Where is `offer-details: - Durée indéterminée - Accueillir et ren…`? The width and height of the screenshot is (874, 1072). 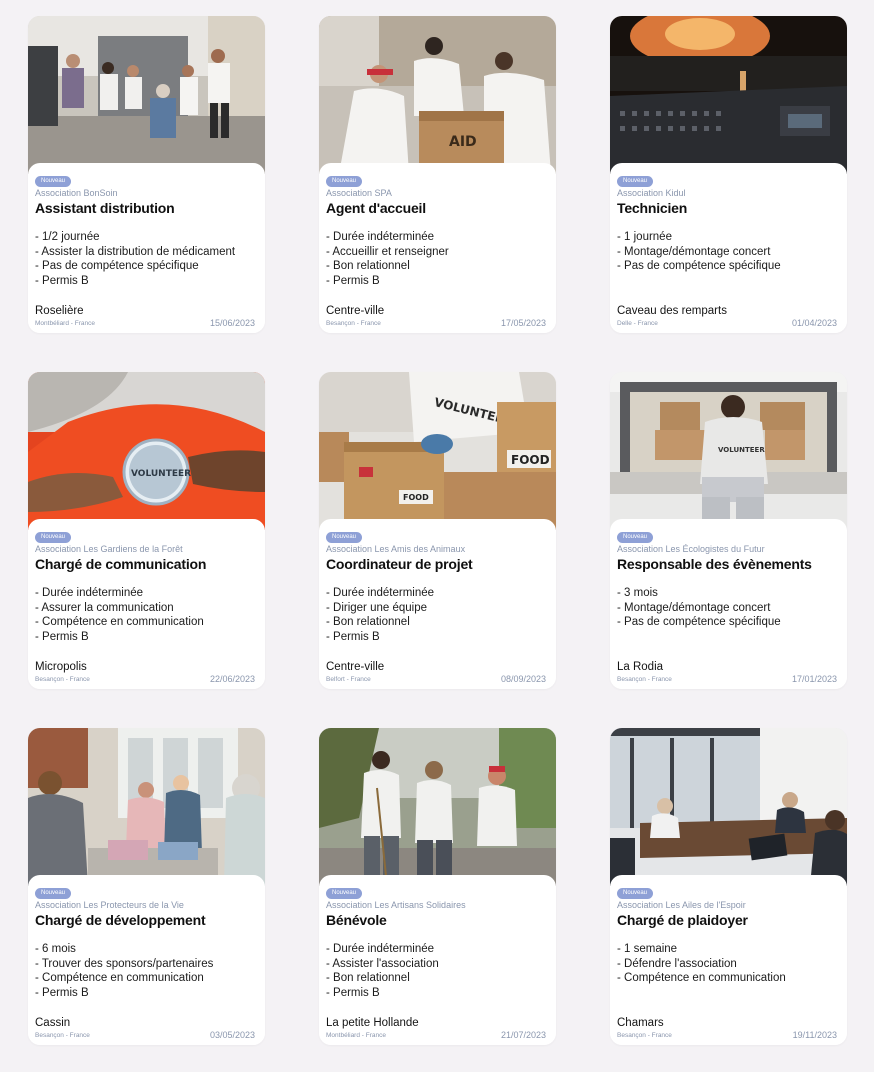
offer-details: - Durée indéterminée - Accueillir et ren… is located at coordinates (437, 259).